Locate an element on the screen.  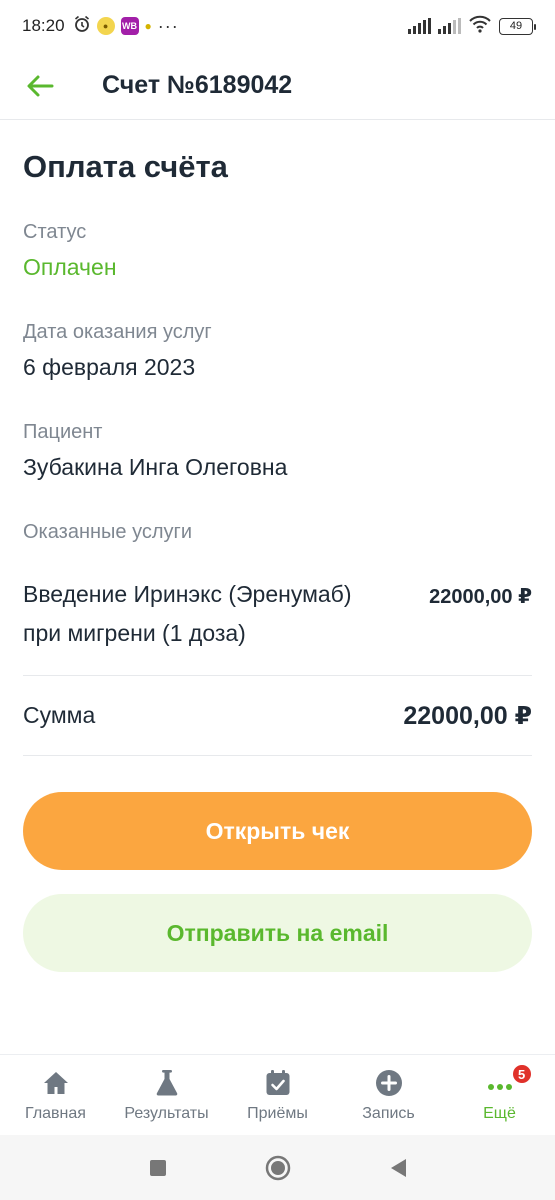
send-email-button: Отправить на email is located at coordinates (277, 933).